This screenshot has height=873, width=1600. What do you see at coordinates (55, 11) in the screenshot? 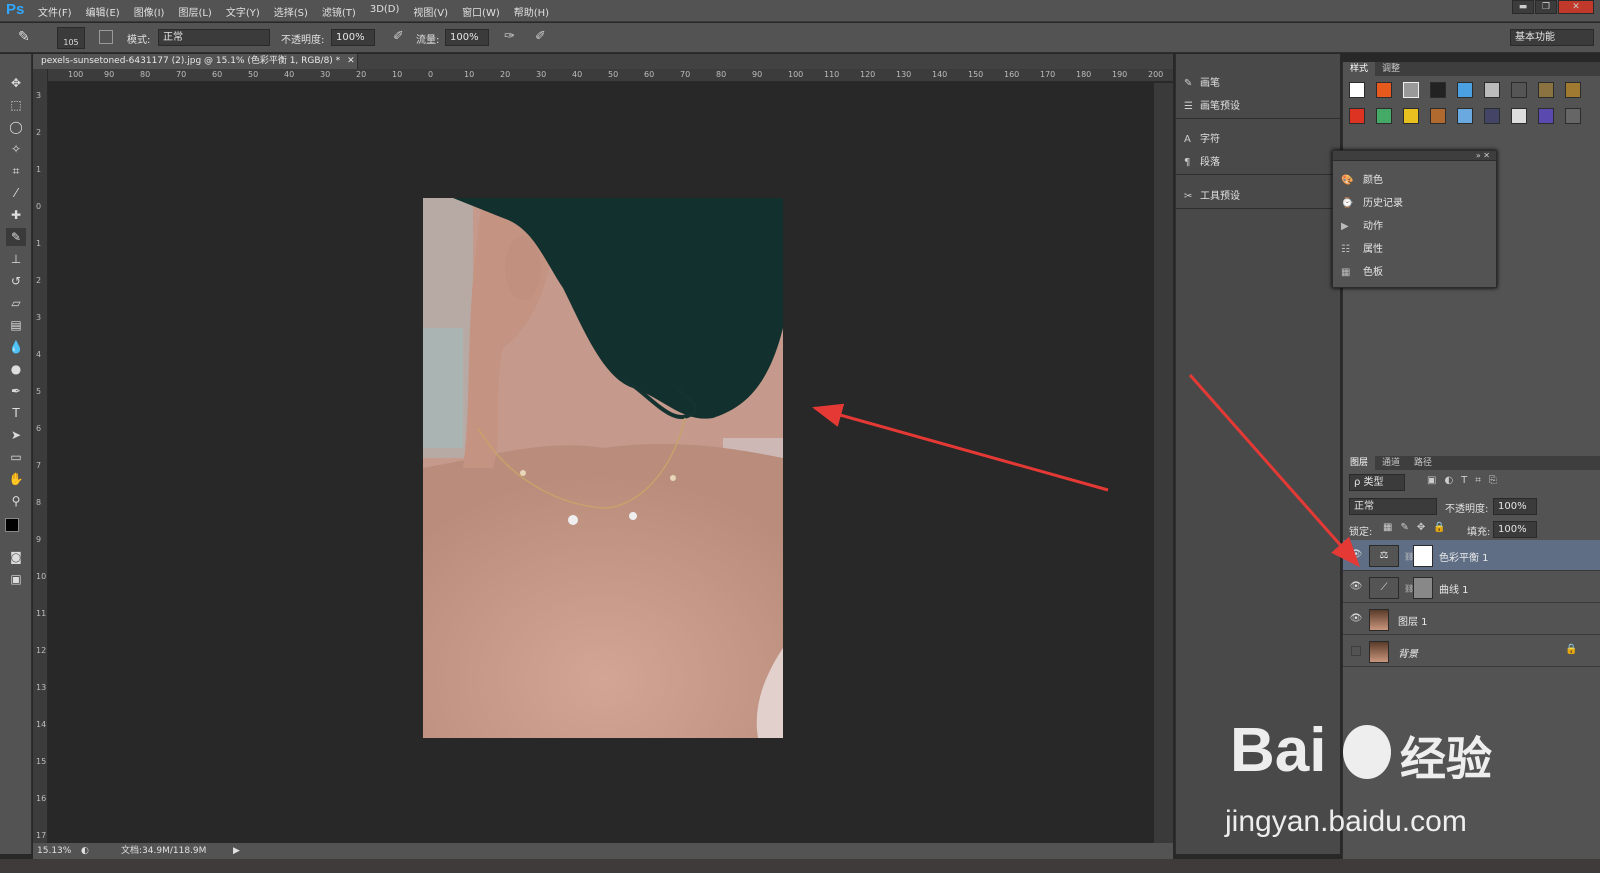
I see `menu-file: 文件(F)` at bounding box center [55, 11].